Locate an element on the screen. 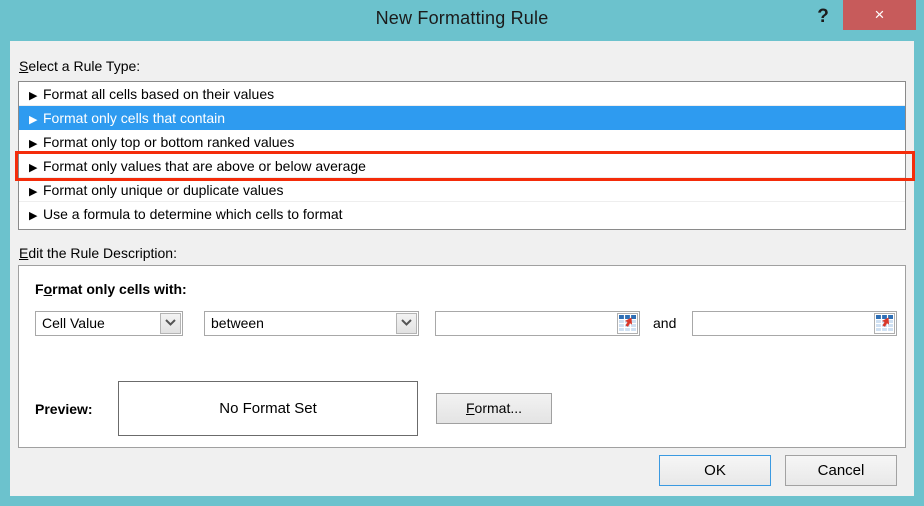 Image resolution: width=924 pixels, height=506 pixels. rule-type-option-selected: ▶ Format only cells that contain is located at coordinates (462, 118).